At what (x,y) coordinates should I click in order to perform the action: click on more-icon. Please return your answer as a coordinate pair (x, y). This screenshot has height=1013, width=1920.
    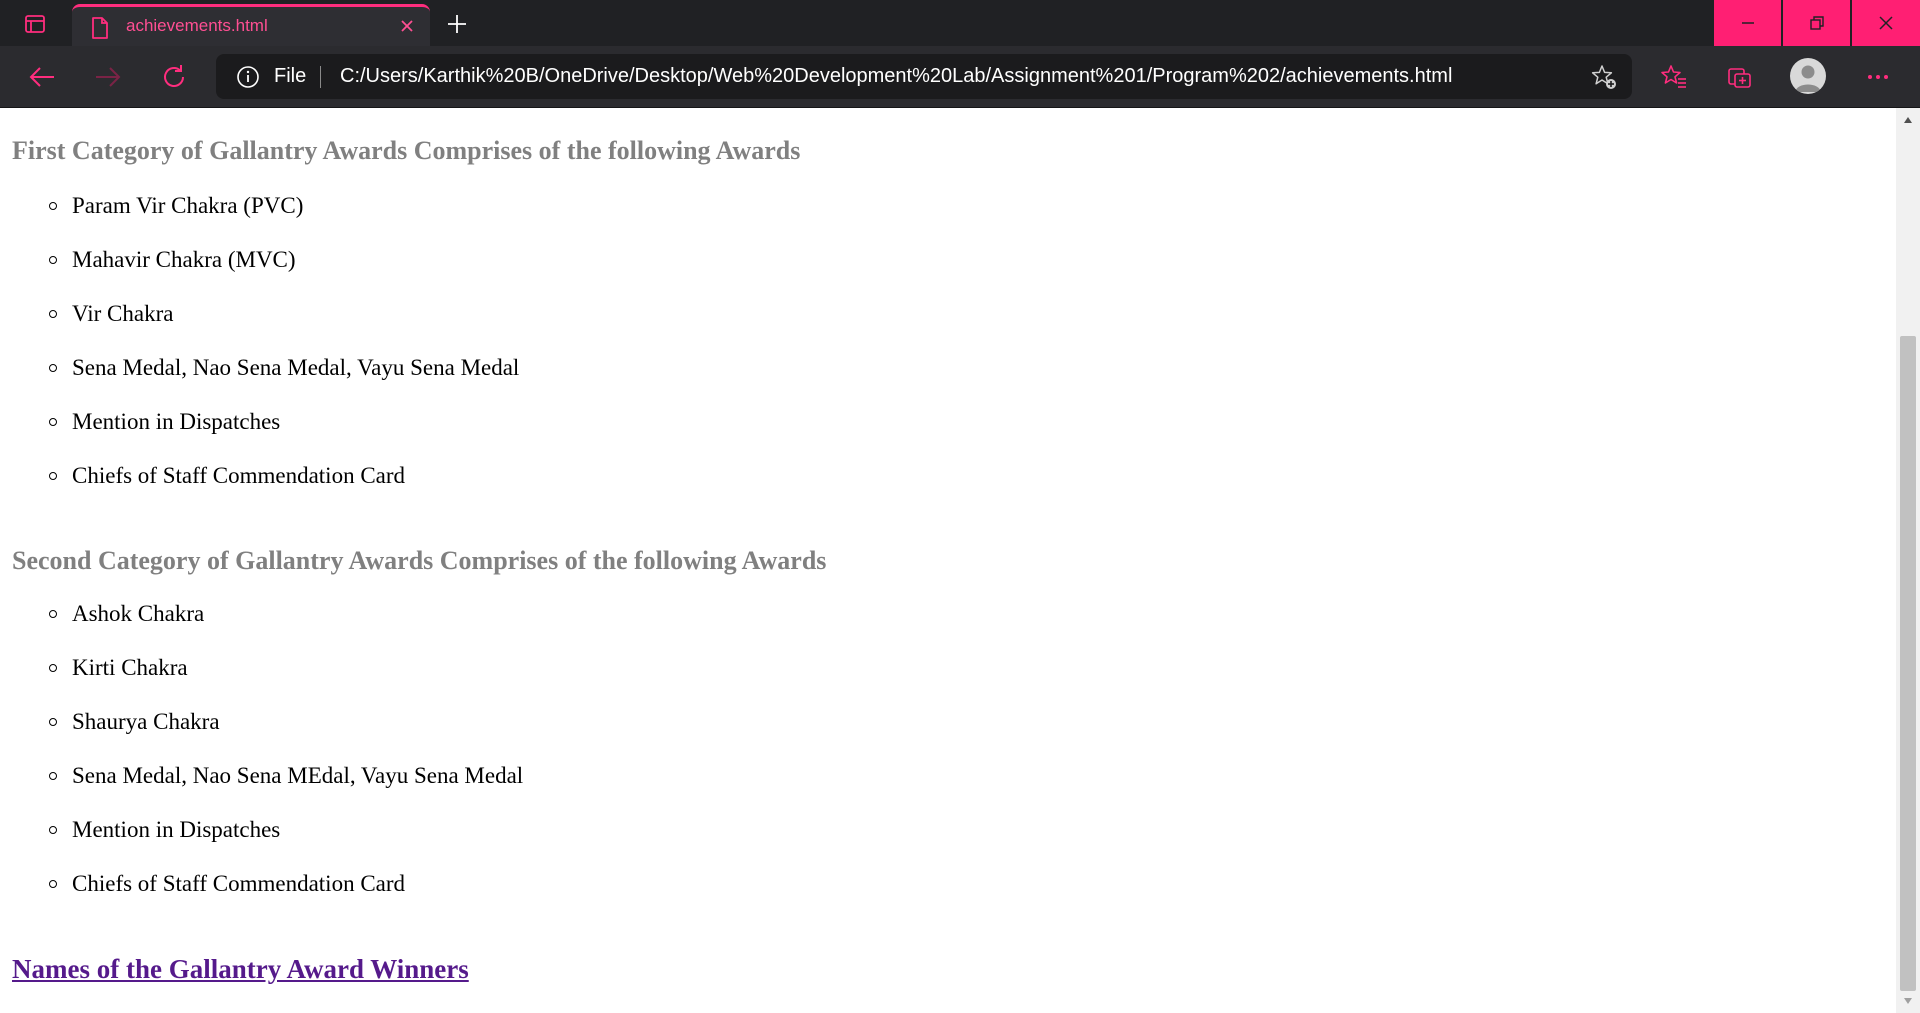
    Looking at the image, I should click on (1878, 77).